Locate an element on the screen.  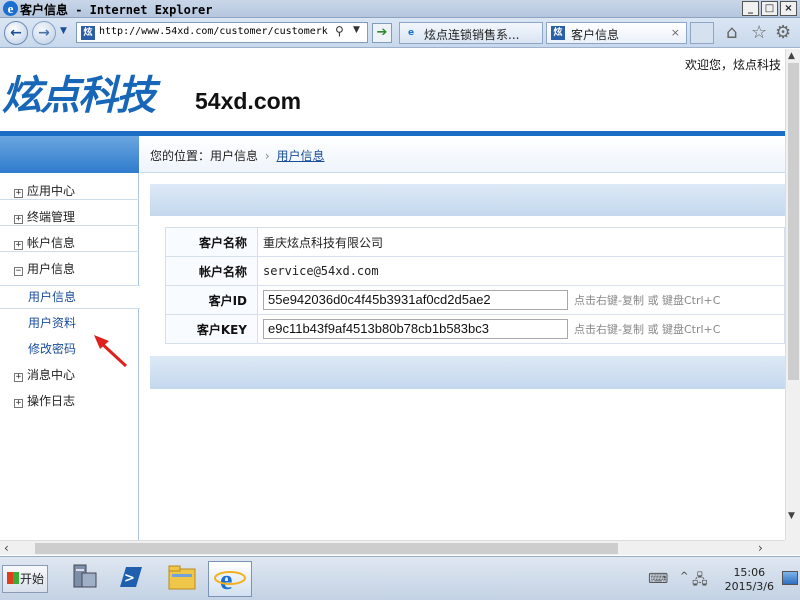
taskbar-powershell: > is located at coordinates (130, 579).